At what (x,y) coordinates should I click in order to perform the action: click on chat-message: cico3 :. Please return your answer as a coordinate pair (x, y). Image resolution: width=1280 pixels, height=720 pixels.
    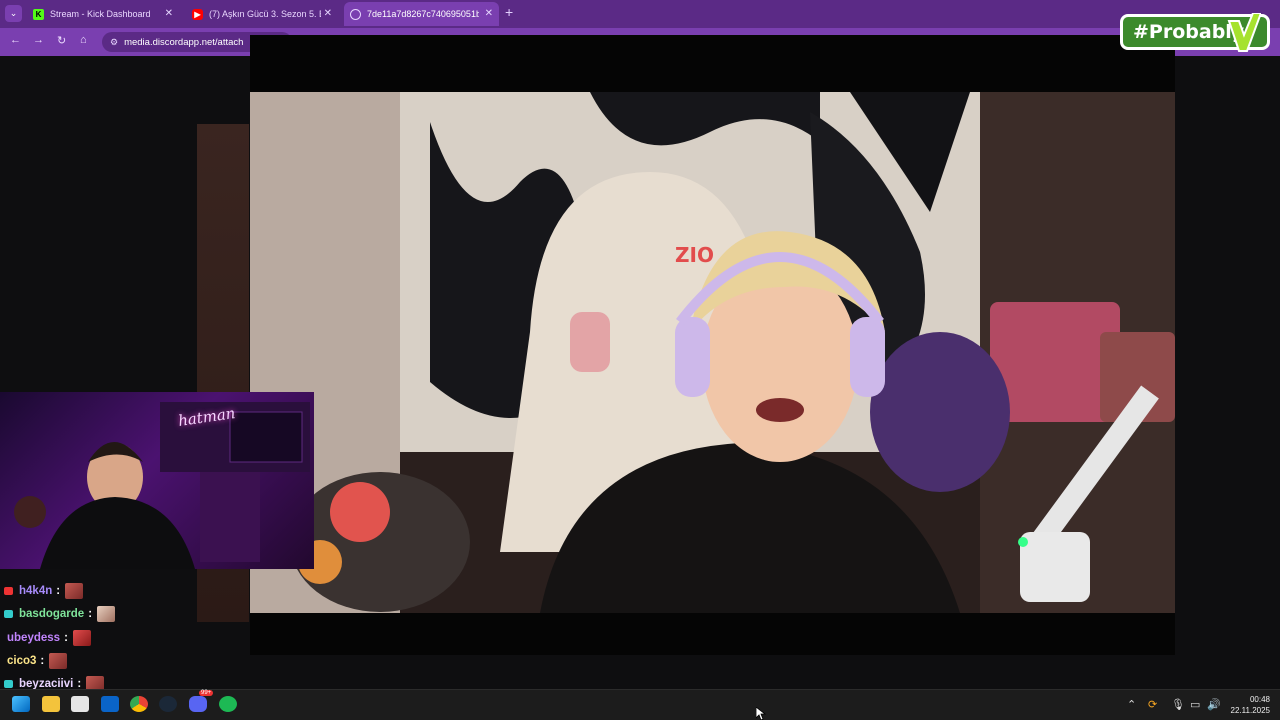
    Looking at the image, I should click on (37, 661).